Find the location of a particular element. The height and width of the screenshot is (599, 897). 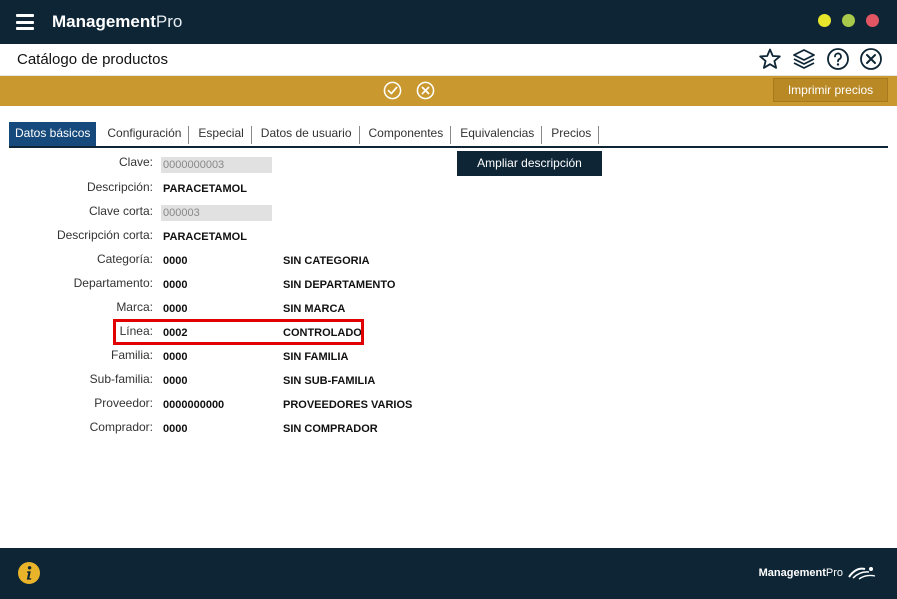

proveedor-label: Proveedor: is located at coordinates (123, 403).